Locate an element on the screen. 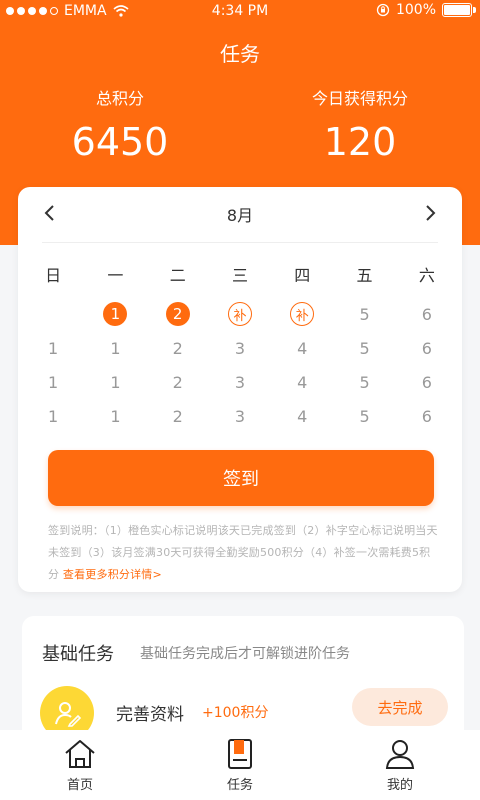  total-points: 总积分 6450 is located at coordinates (120, 126).